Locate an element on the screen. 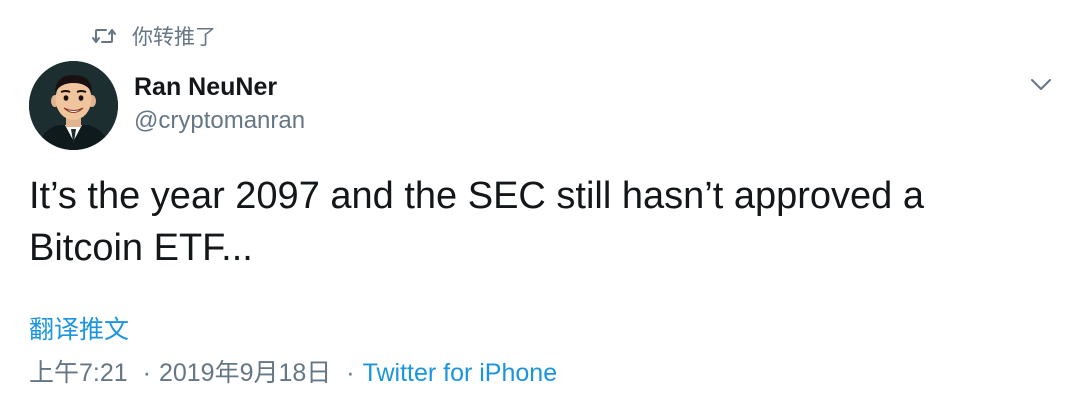 The width and height of the screenshot is (1080, 415). chevron-down-icon is located at coordinates (1041, 87).